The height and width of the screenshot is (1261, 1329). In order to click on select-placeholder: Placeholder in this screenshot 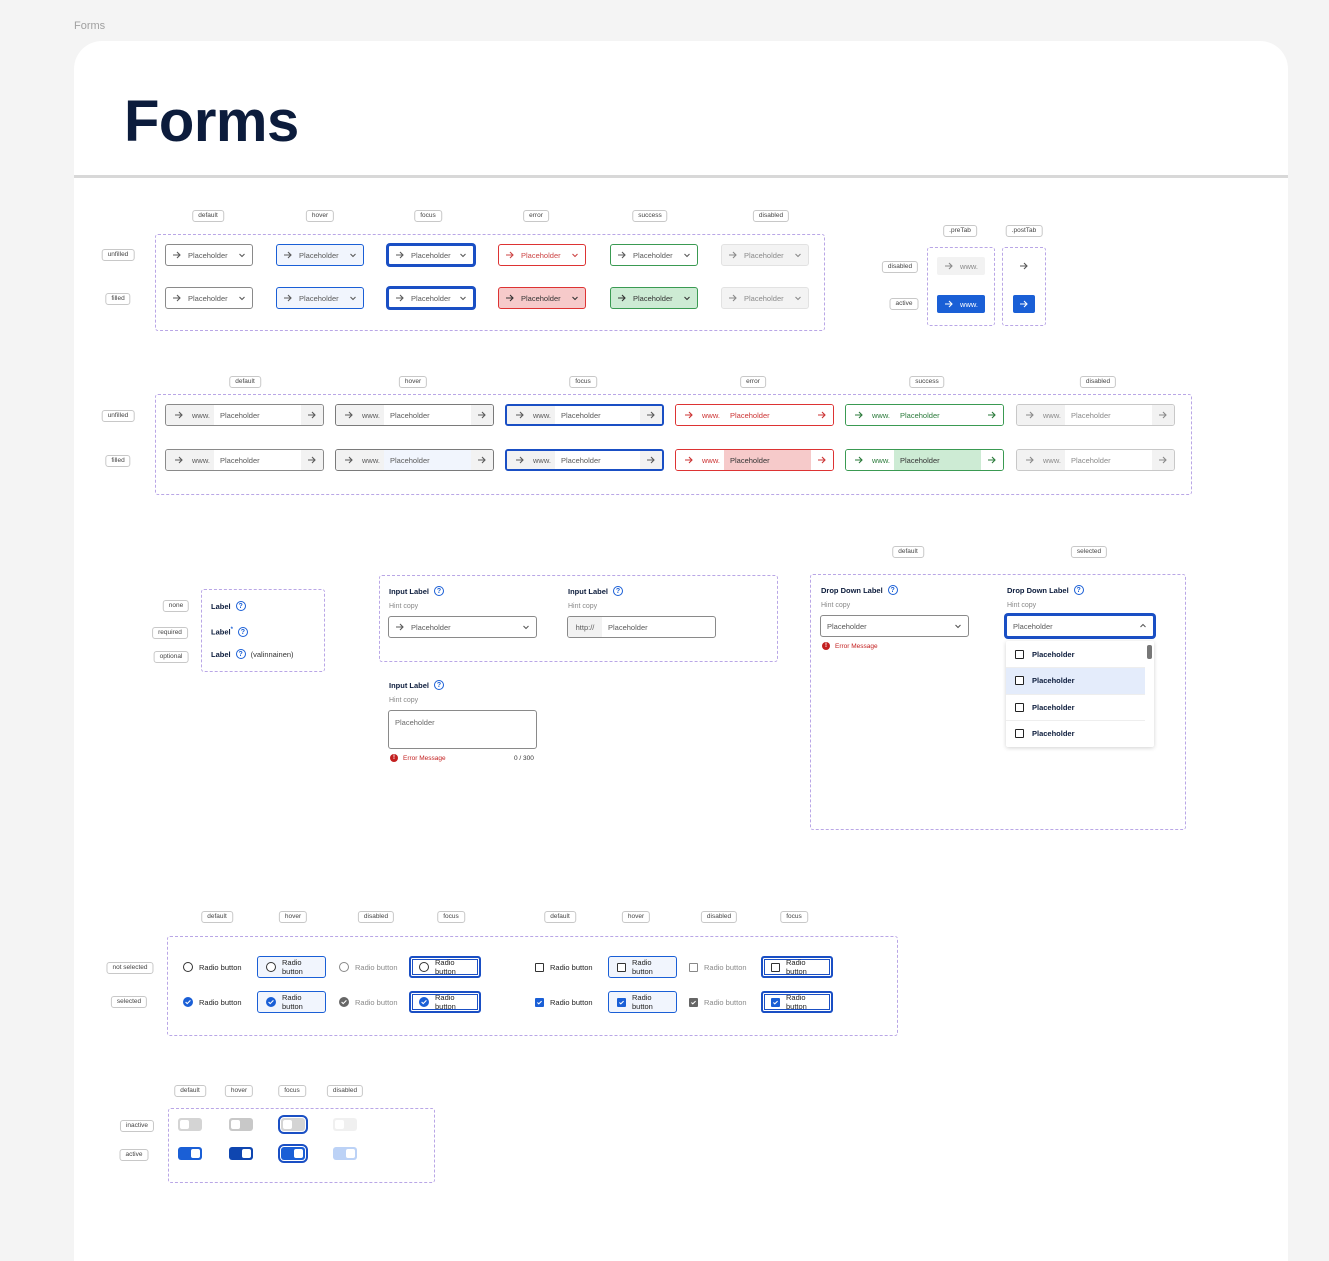, I will do `click(208, 298)`.